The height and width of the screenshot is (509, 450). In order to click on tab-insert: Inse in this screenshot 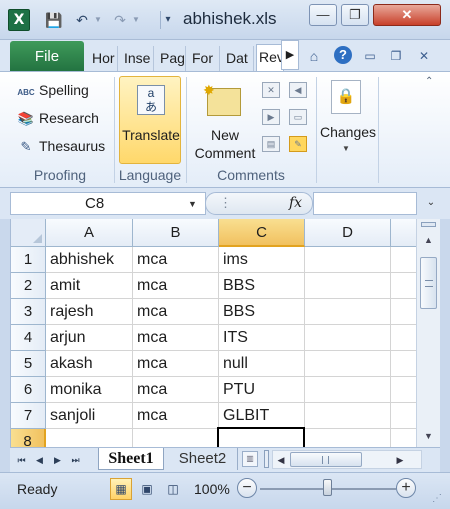, I will do `click(138, 59)`.